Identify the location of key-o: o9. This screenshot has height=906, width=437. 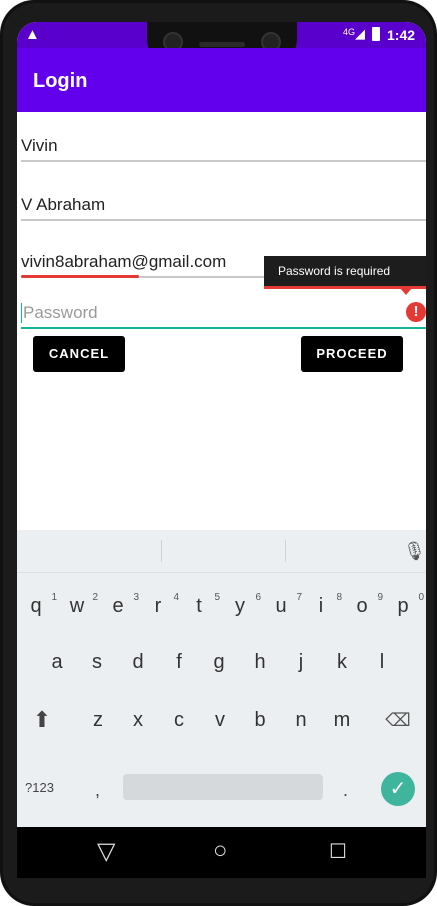
(365, 606).